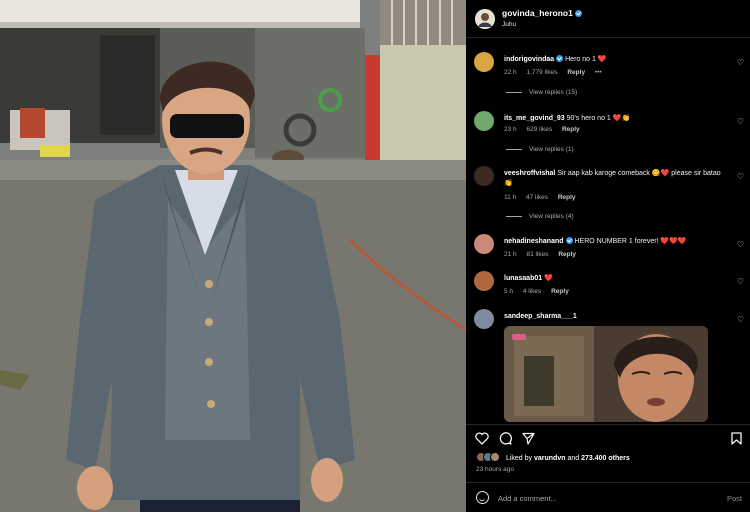 The image size is (750, 512). What do you see at coordinates (630, 241) in the screenshot?
I see `comment-text: HERO NUMBER 1 forever! ❤️❤️❤️` at bounding box center [630, 241].